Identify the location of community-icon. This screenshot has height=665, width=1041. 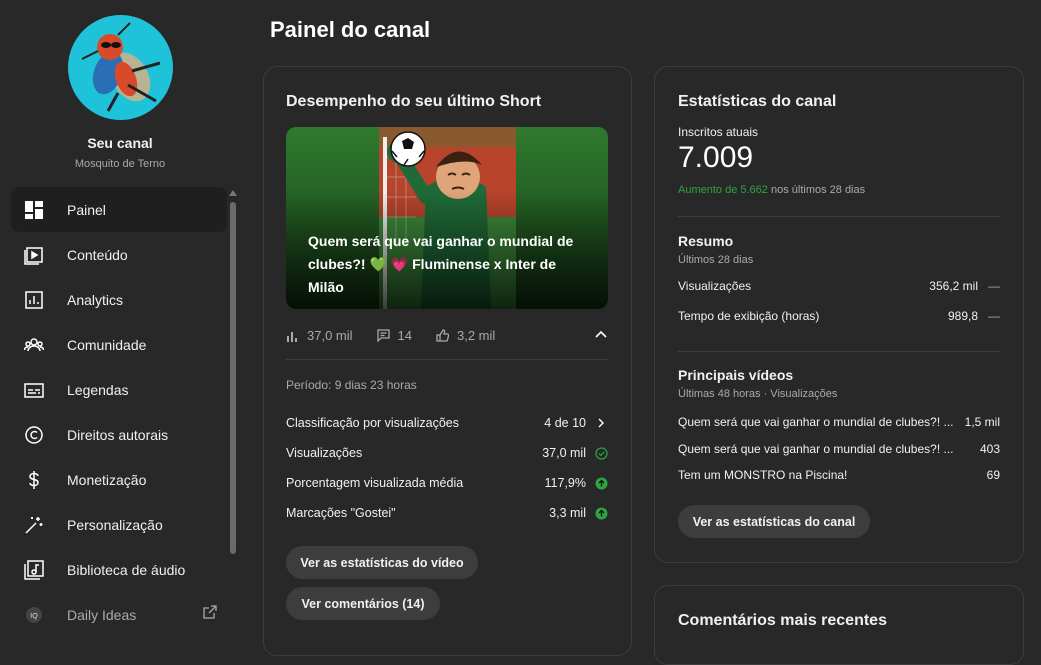
(34, 345).